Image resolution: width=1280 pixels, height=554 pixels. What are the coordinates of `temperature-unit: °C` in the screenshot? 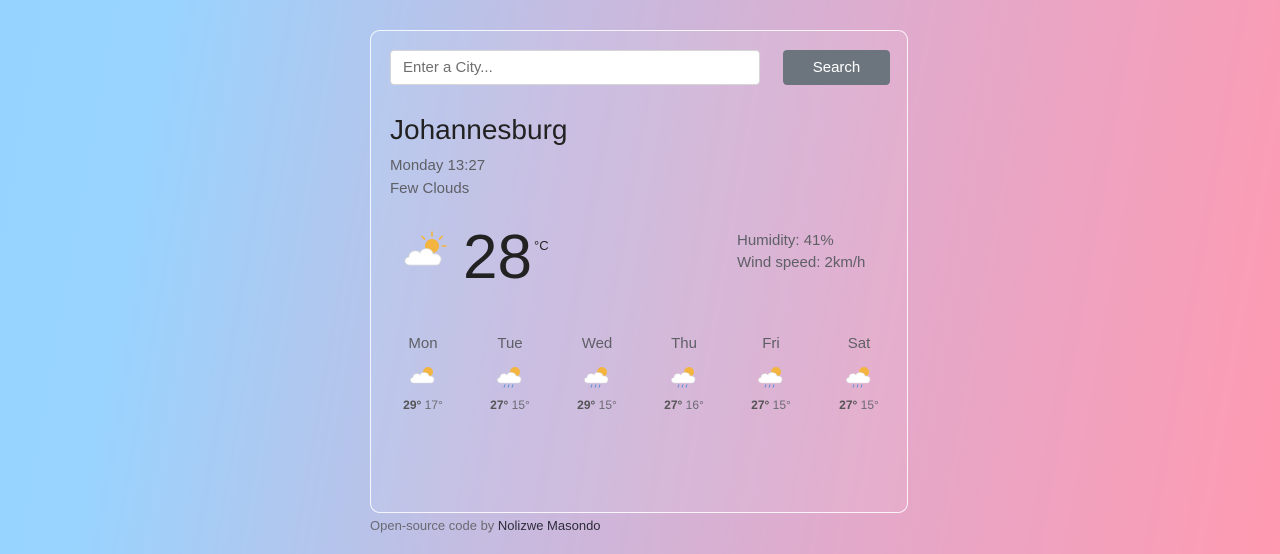 It's located at (541, 245).